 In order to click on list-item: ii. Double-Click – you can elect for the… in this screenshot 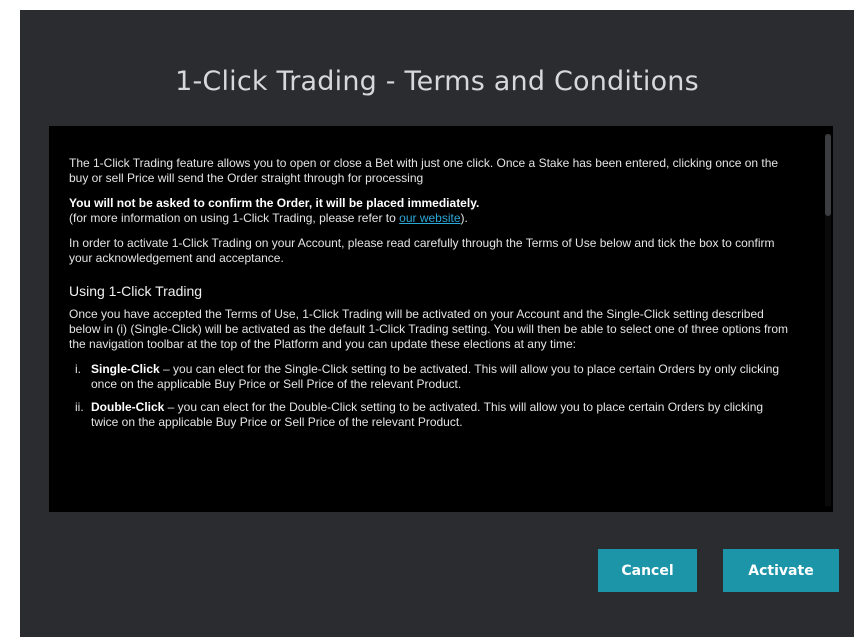, I will do `click(430, 415)`.